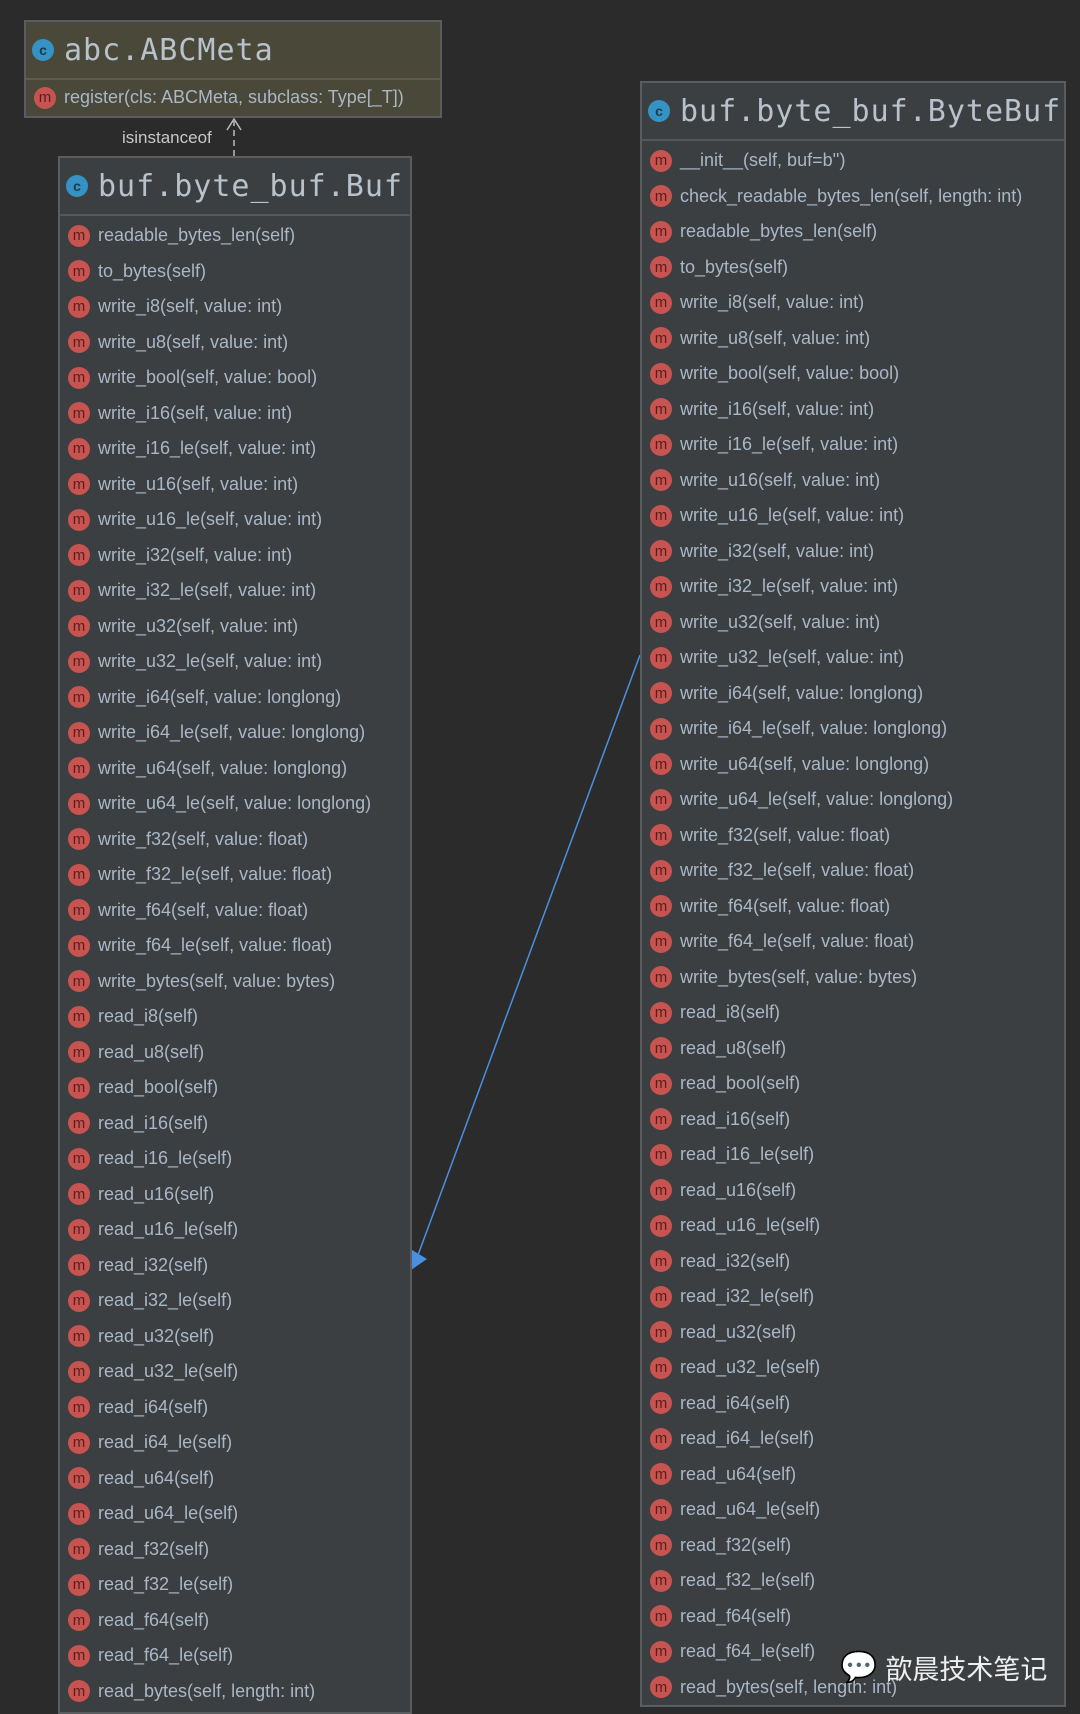 The width and height of the screenshot is (1080, 1714). What do you see at coordinates (853, 161) in the screenshot?
I see `method-row: m __init__(self, buf=b'')` at bounding box center [853, 161].